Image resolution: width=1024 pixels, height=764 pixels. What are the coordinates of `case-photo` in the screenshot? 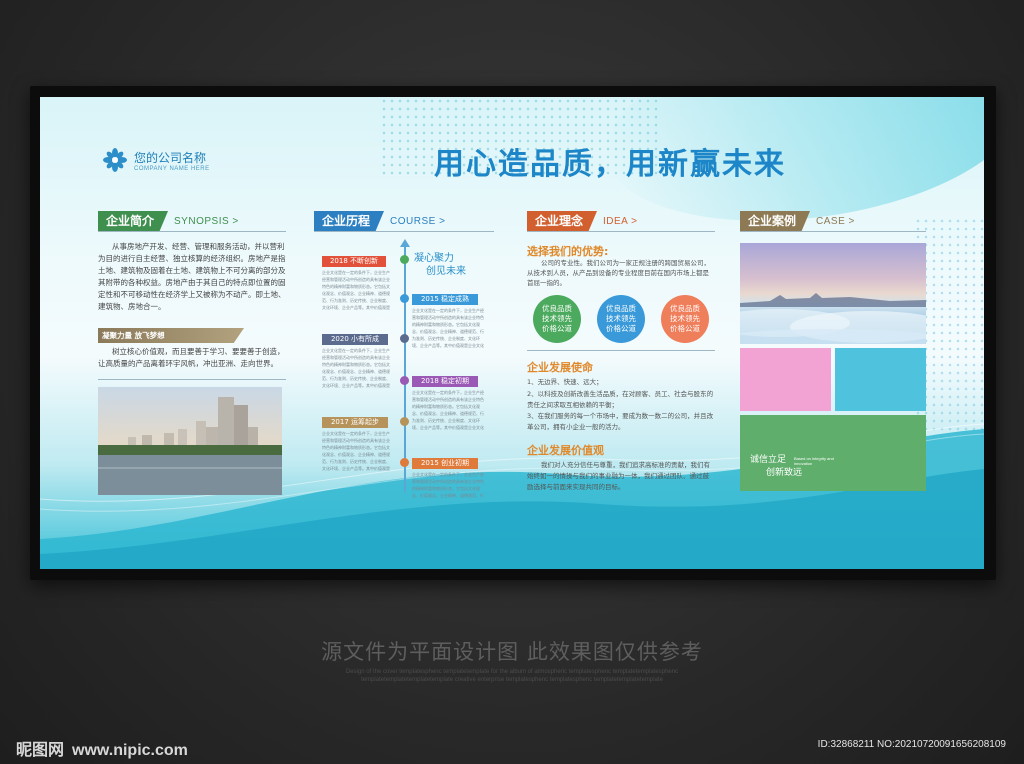 It's located at (833, 293).